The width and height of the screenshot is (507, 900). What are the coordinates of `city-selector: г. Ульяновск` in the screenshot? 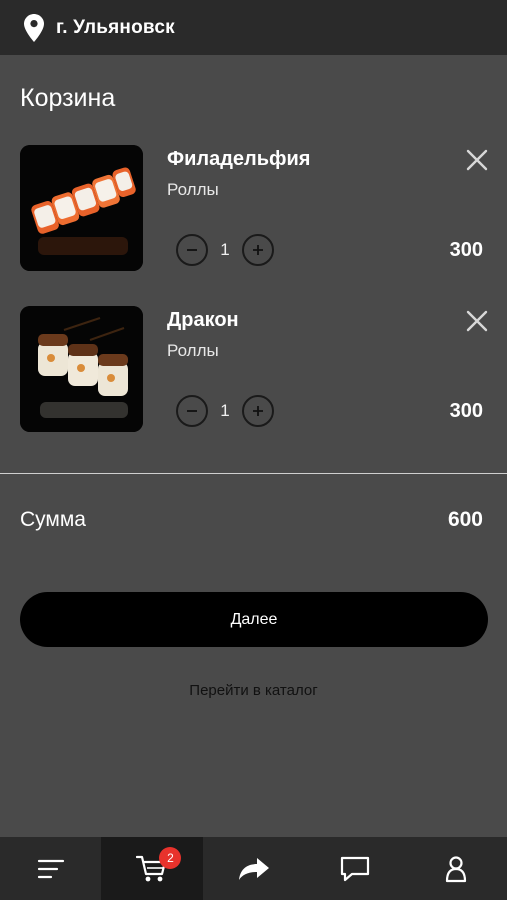 It's located at (115, 28).